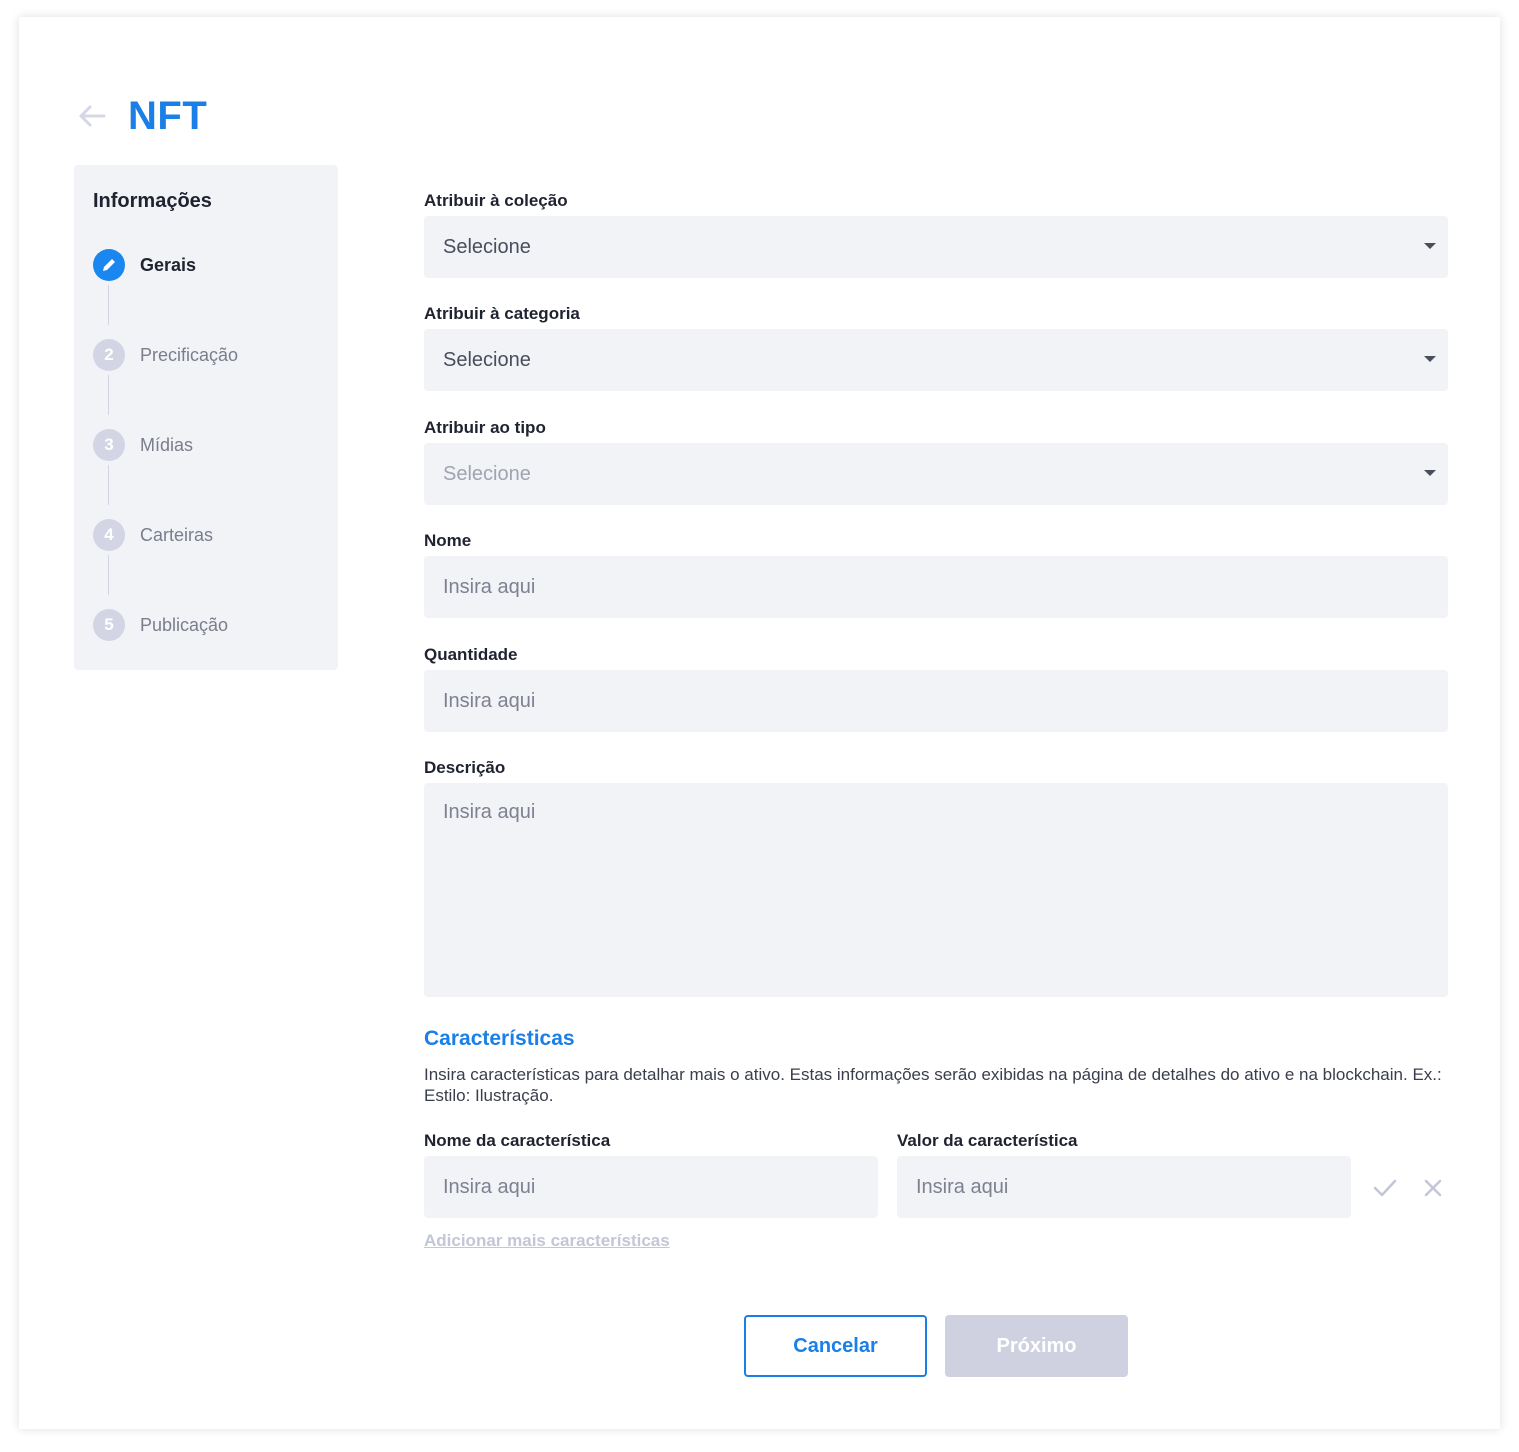 This screenshot has width=1519, height=1452. Describe the element at coordinates (471, 654) in the screenshot. I see `quantity-label: Quantidade` at that location.